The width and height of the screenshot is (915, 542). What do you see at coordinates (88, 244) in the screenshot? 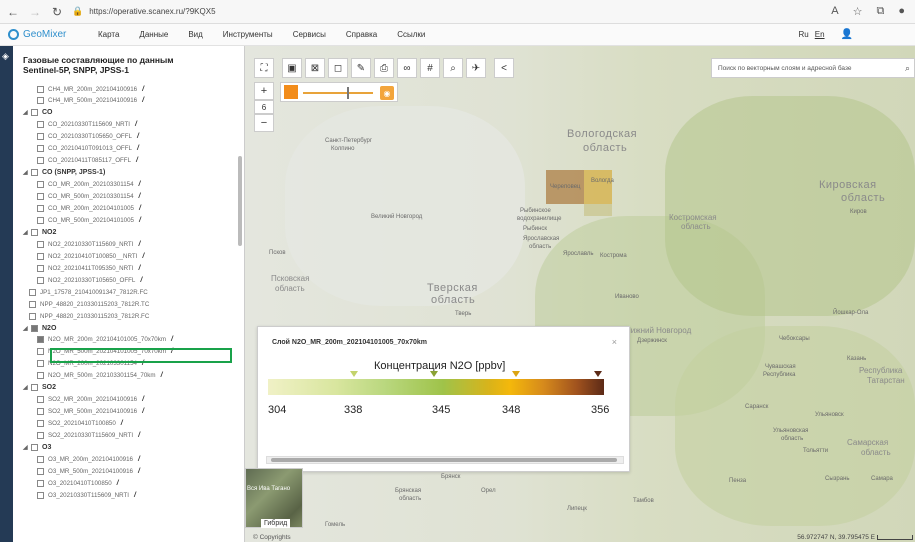
I see `layer-item: NO2_20210330T115609_NRTI /` at bounding box center [88, 244].